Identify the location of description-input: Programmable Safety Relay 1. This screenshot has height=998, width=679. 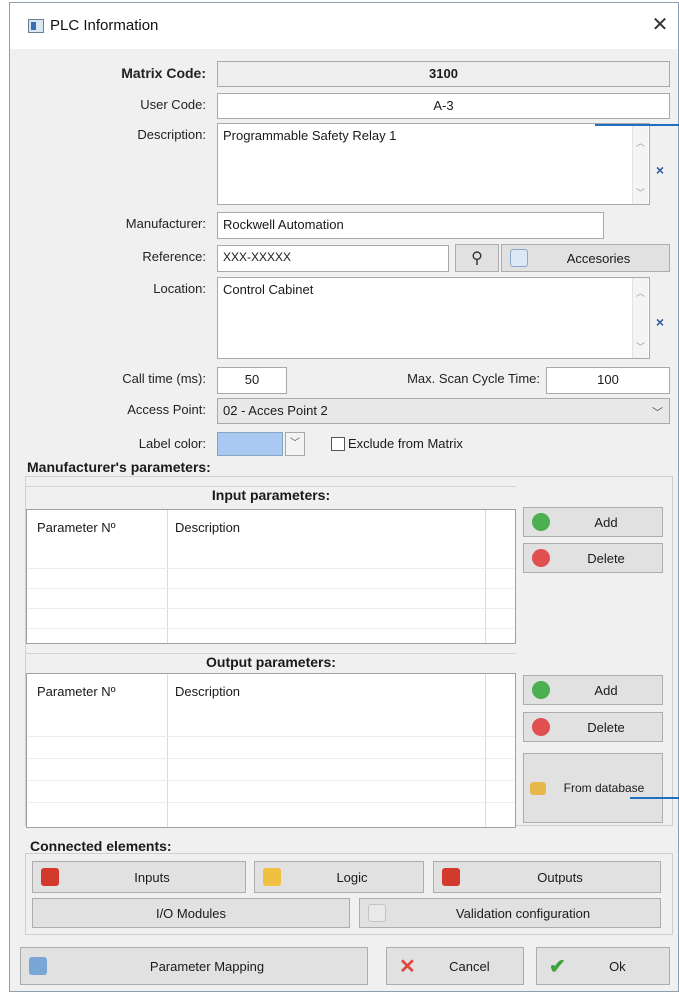
(433, 164).